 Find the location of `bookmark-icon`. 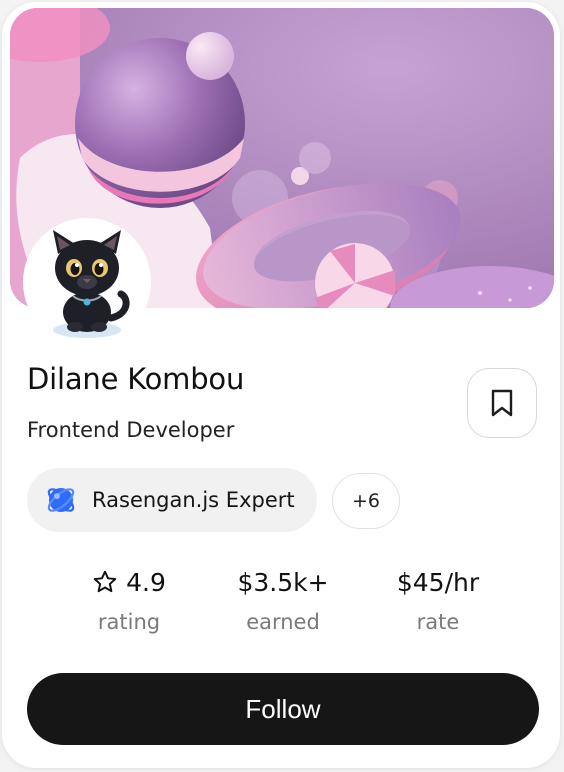

bookmark-icon is located at coordinates (502, 403).